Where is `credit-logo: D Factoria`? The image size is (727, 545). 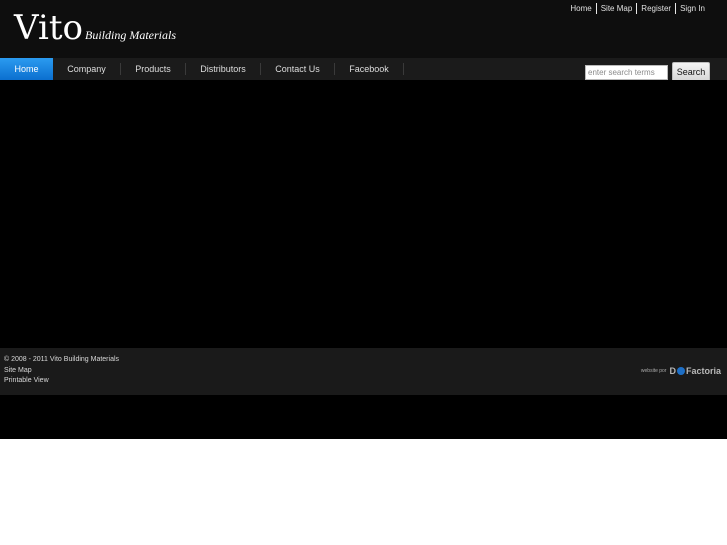 credit-logo: D Factoria is located at coordinates (695, 371).